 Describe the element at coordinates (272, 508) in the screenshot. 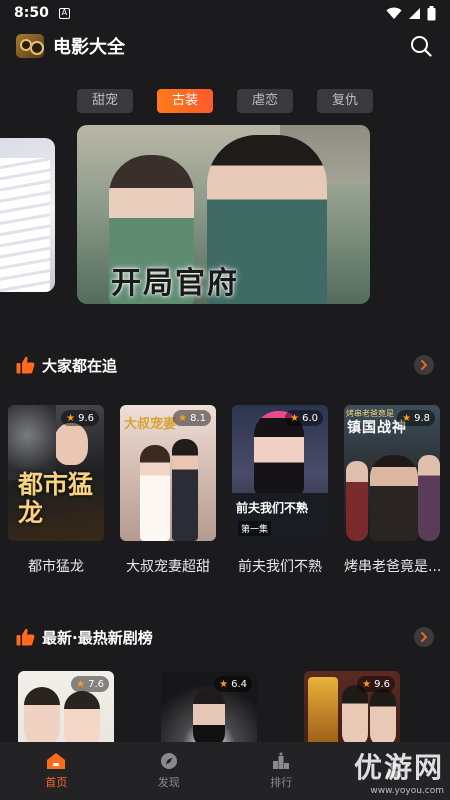

I see `poster-title-text: 前夫我们不熟` at that location.